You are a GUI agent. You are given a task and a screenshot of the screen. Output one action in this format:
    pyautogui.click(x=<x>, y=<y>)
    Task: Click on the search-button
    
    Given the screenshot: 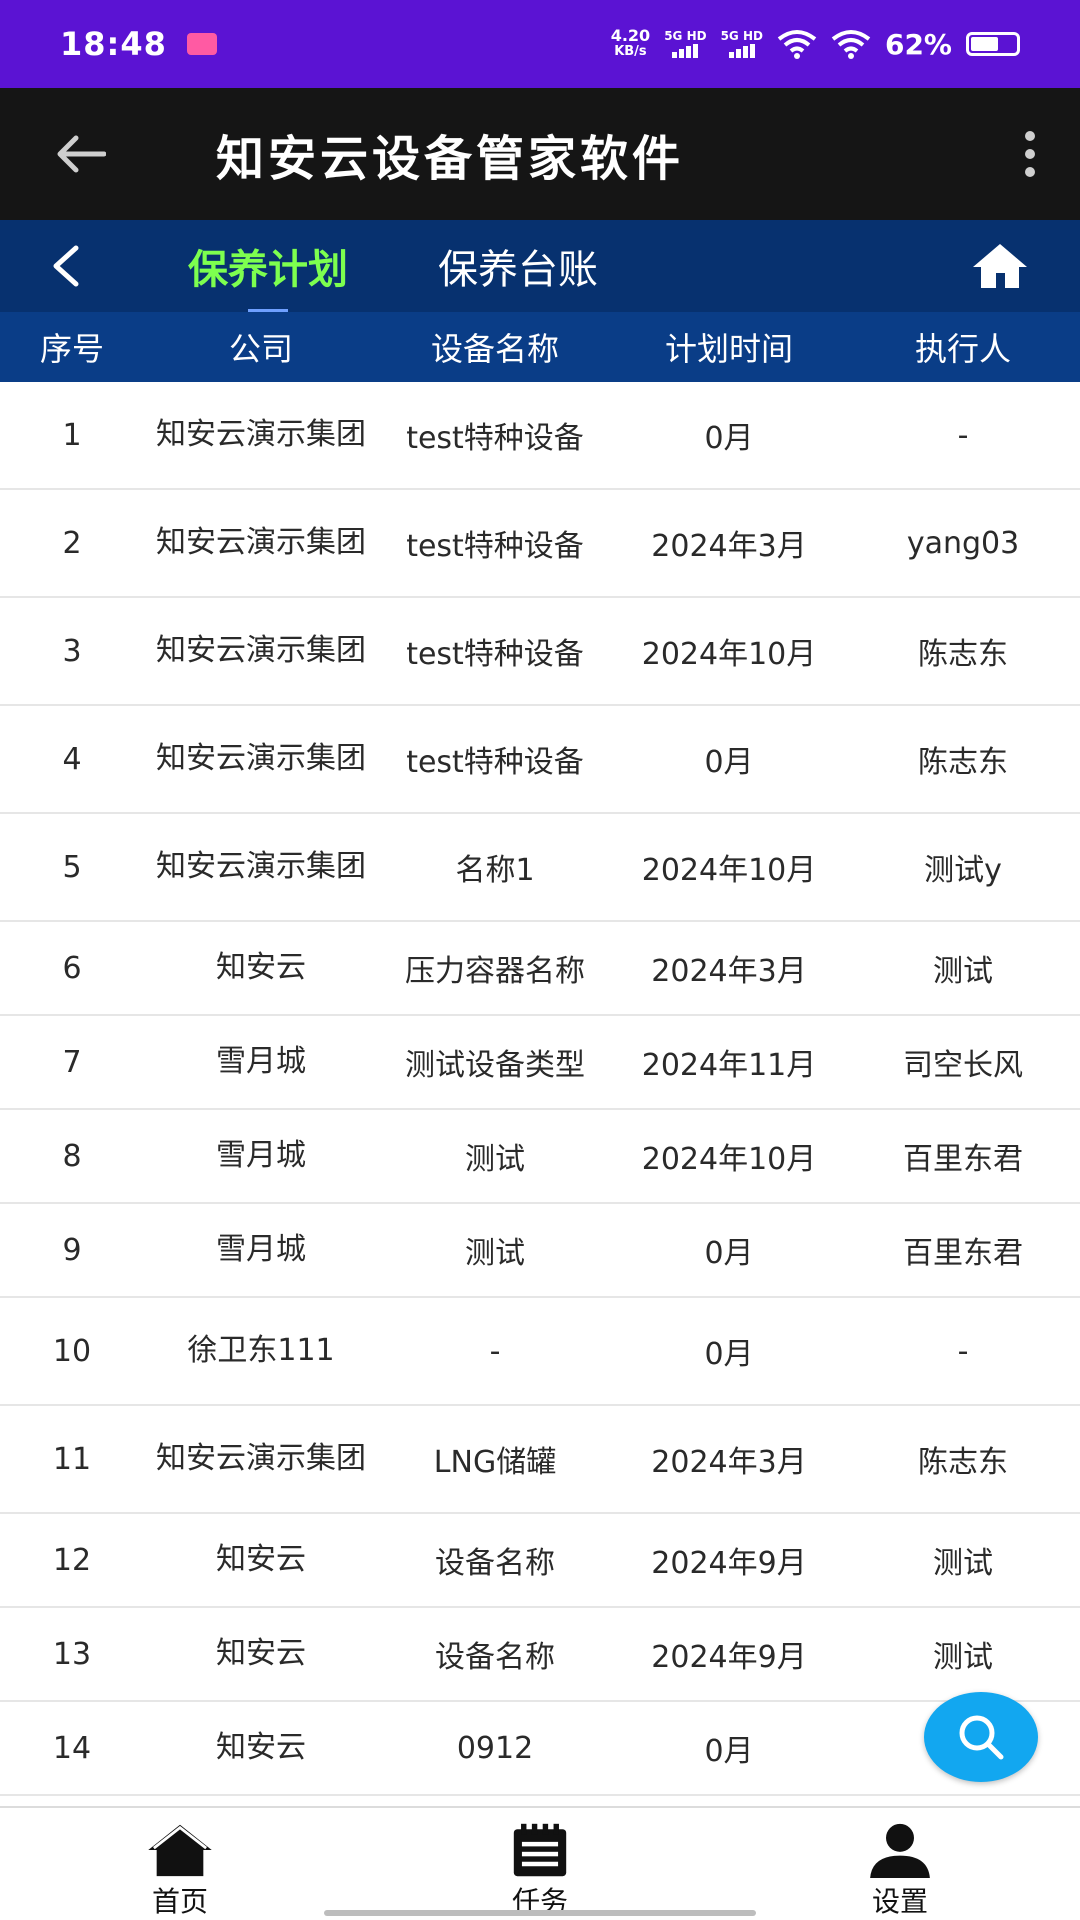 What is the action you would take?
    pyautogui.click(x=981, y=1737)
    